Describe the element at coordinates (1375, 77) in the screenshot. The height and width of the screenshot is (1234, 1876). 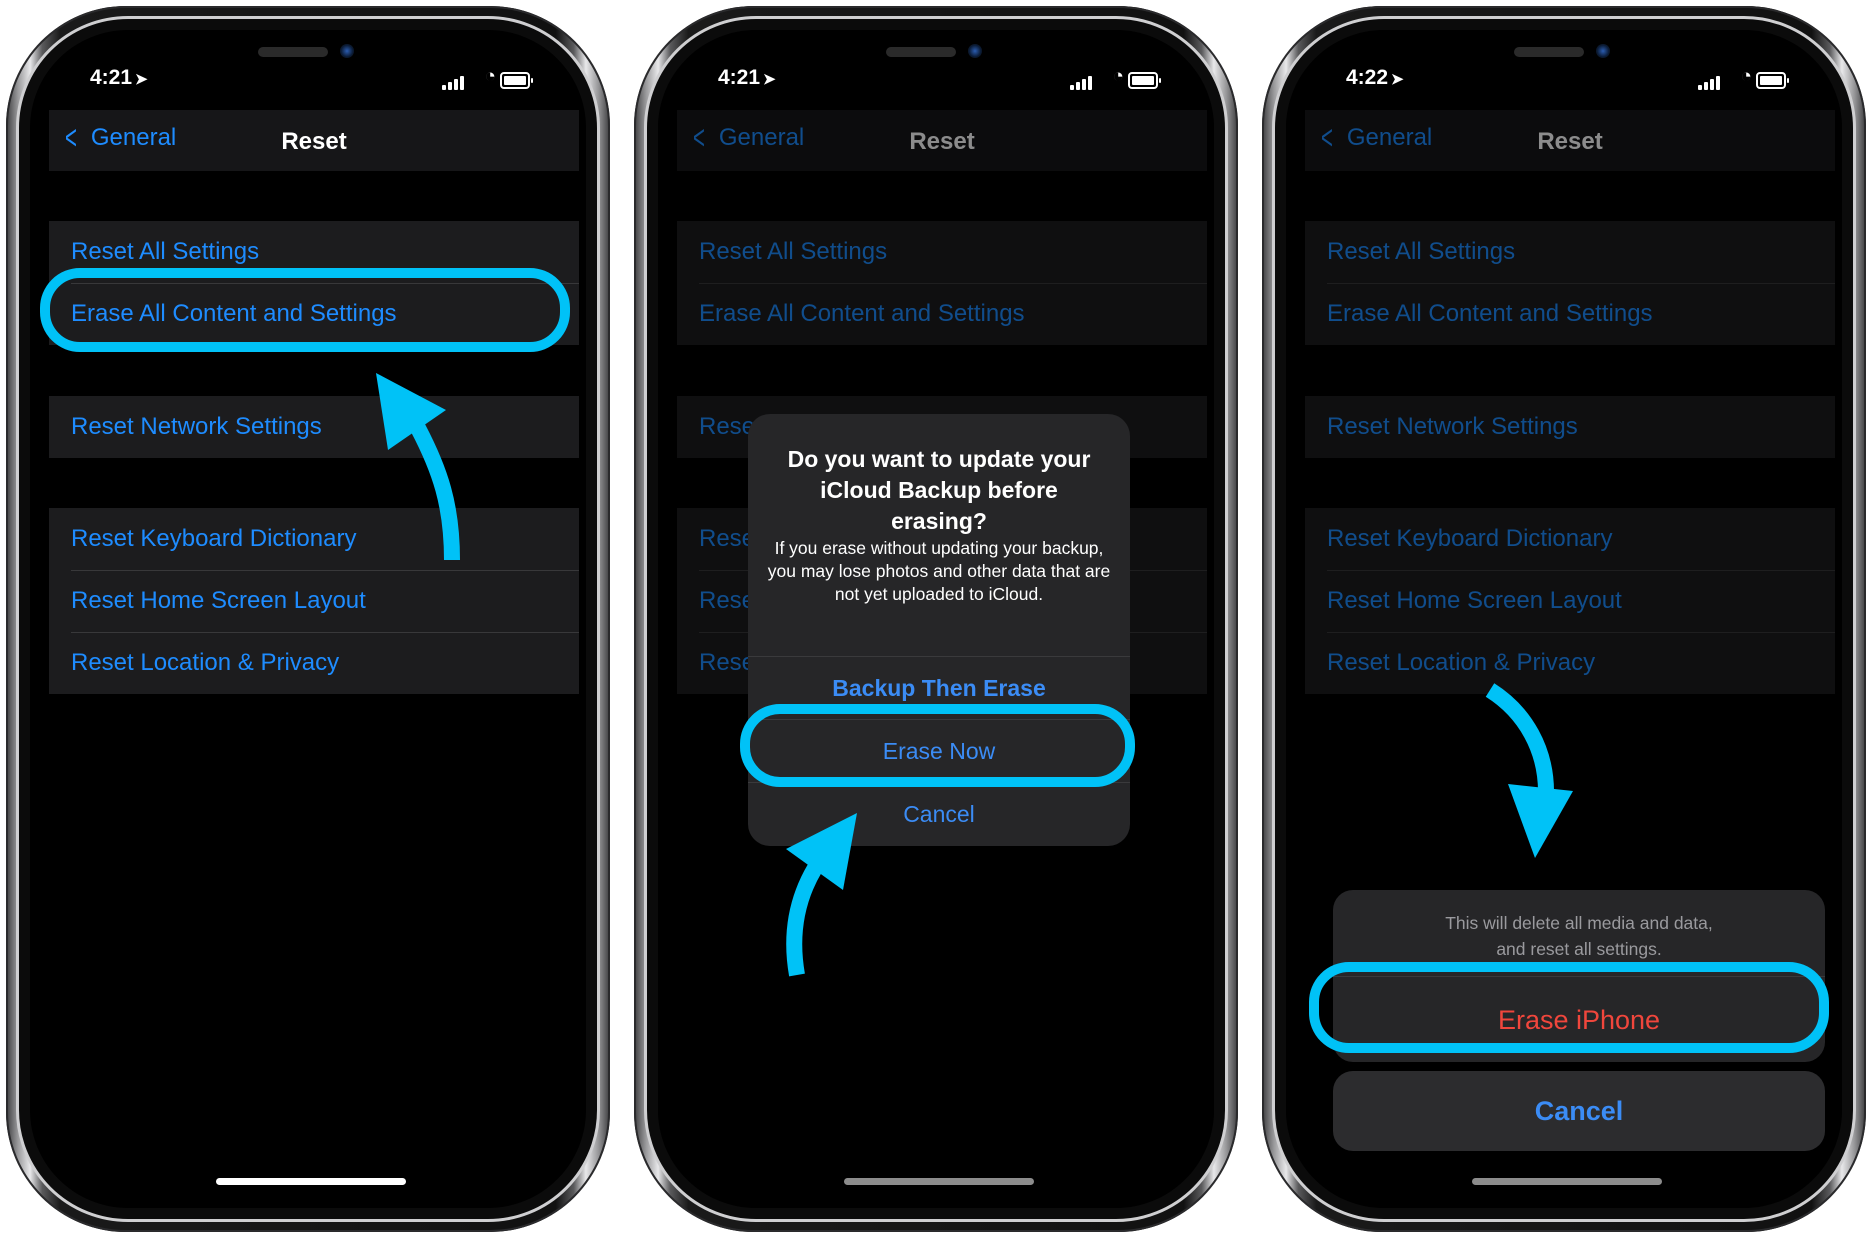
I see `status-time: 4:22 ➤` at that location.